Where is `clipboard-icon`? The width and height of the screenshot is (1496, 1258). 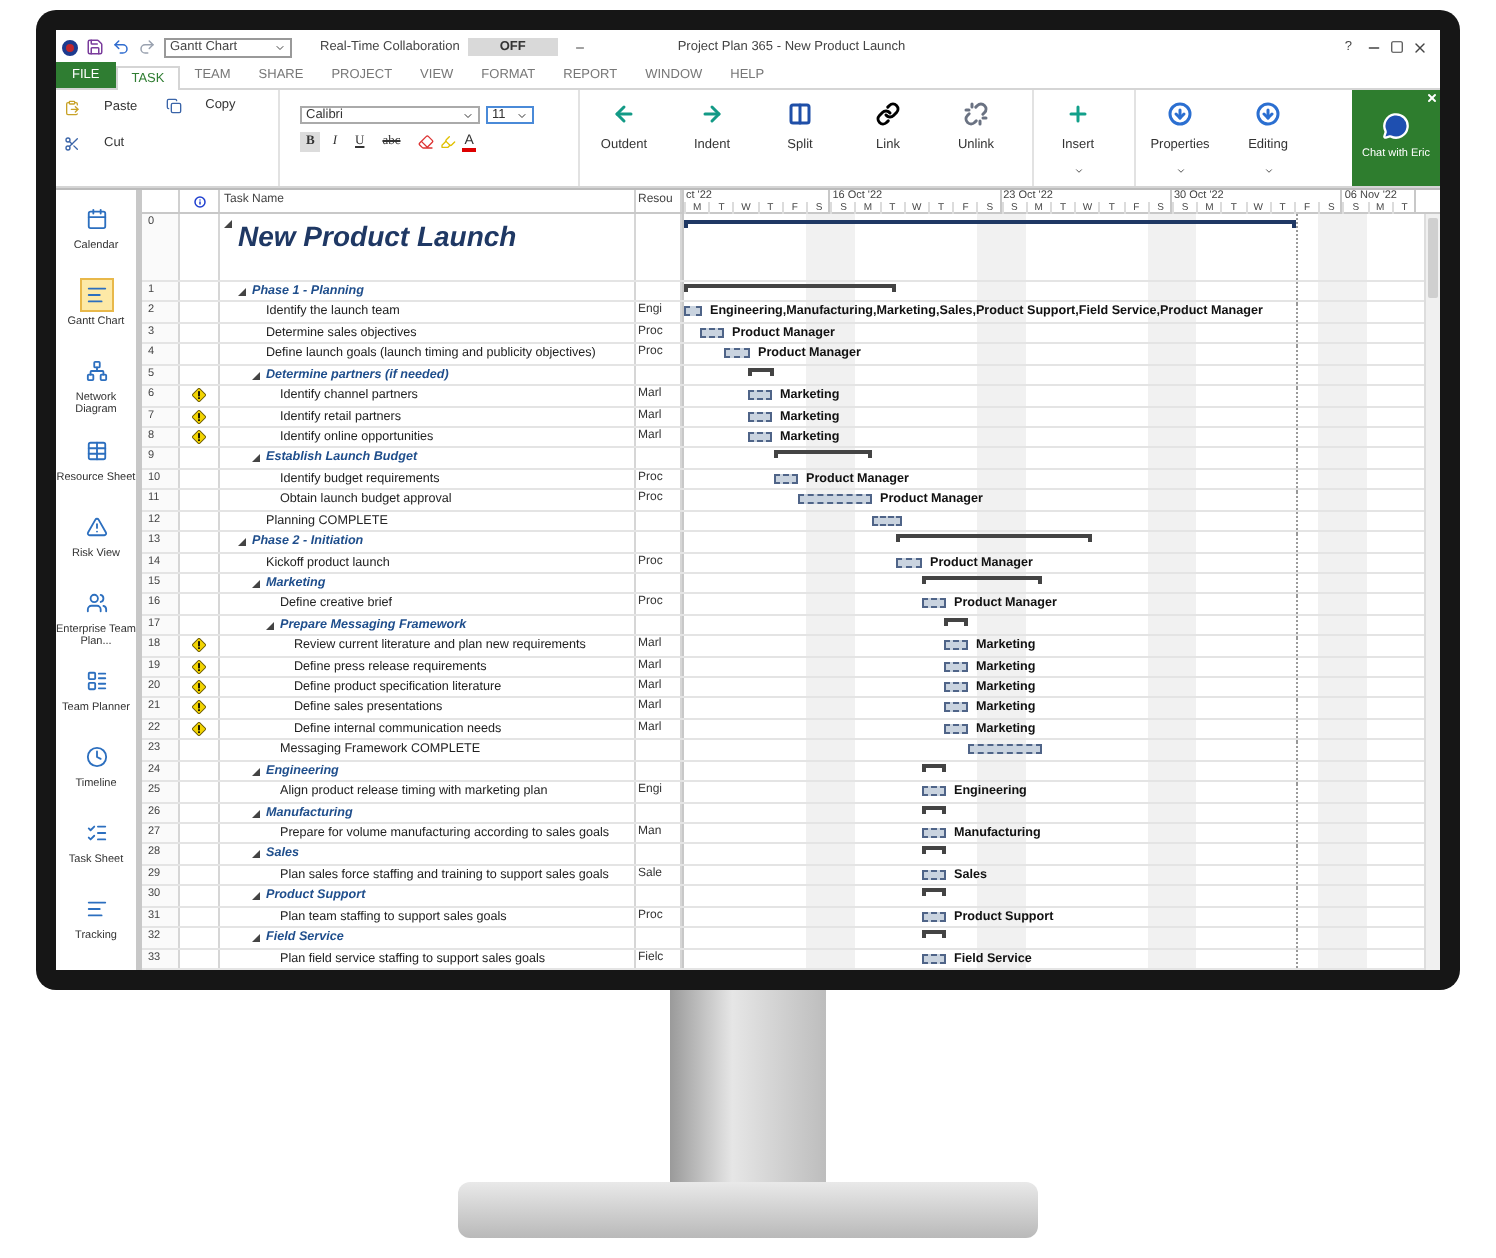 clipboard-icon is located at coordinates (72, 107).